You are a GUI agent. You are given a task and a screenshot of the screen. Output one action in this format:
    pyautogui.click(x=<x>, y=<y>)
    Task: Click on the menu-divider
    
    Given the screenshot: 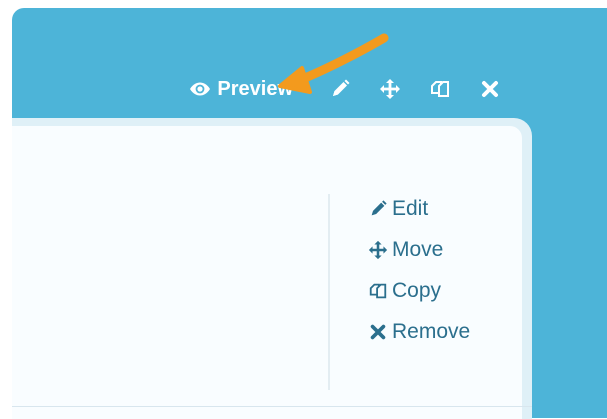 What is the action you would take?
    pyautogui.click(x=329, y=292)
    